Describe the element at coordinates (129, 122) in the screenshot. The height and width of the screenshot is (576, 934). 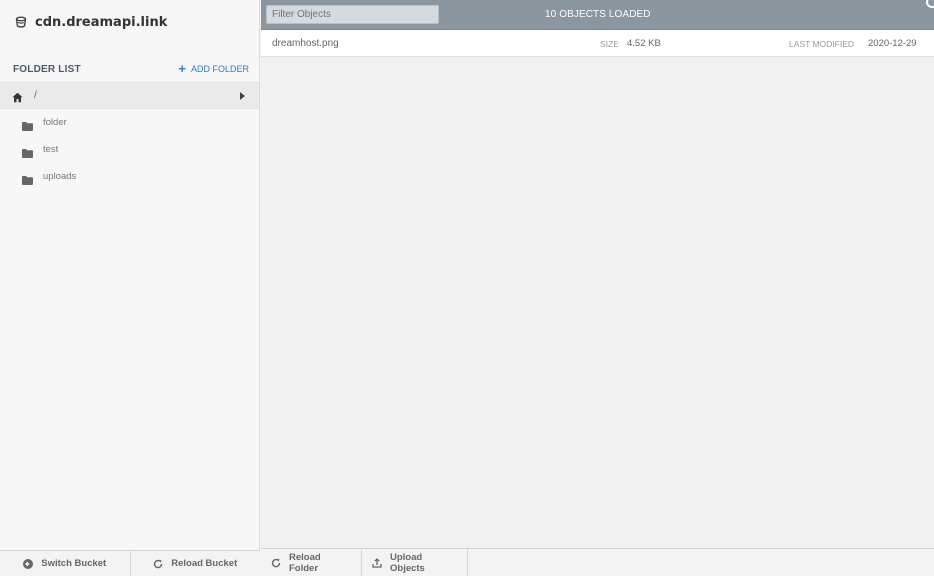
I see `folder-item-folder: folder` at that location.